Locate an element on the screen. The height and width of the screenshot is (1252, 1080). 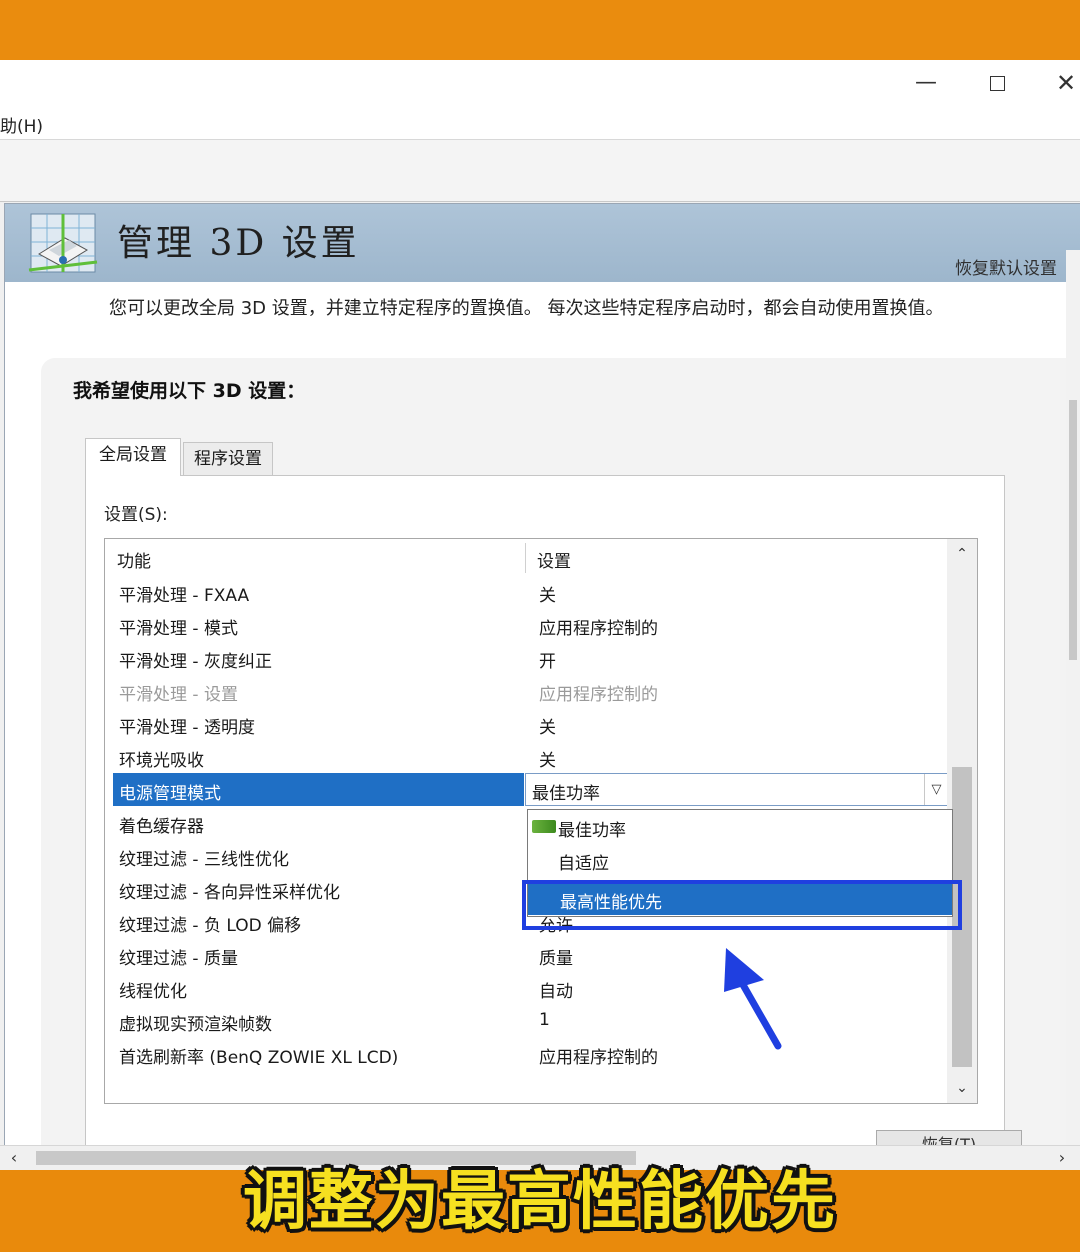
list-row: 平滑处理 - 灰度纠正 开 is located at coordinates (530, 657).